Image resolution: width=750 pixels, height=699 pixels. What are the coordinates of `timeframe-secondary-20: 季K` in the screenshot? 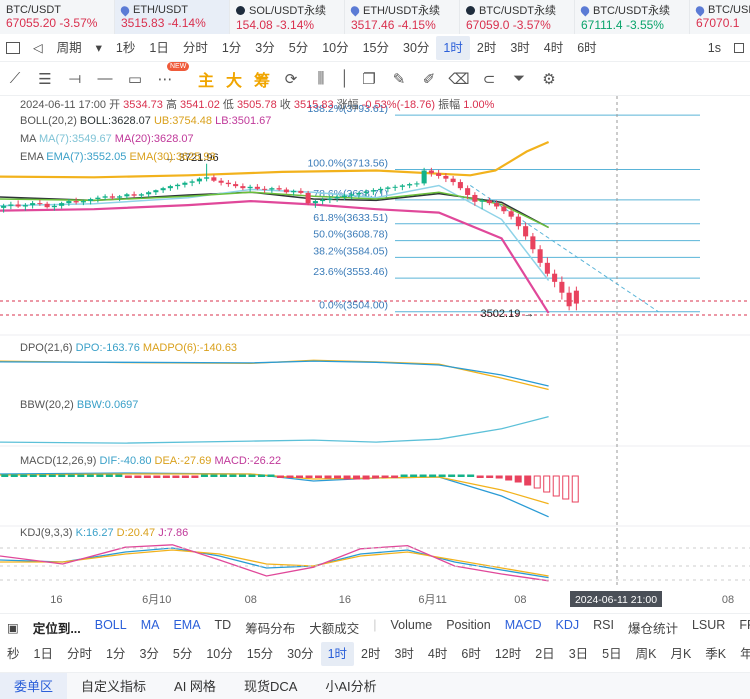 It's located at (715, 654).